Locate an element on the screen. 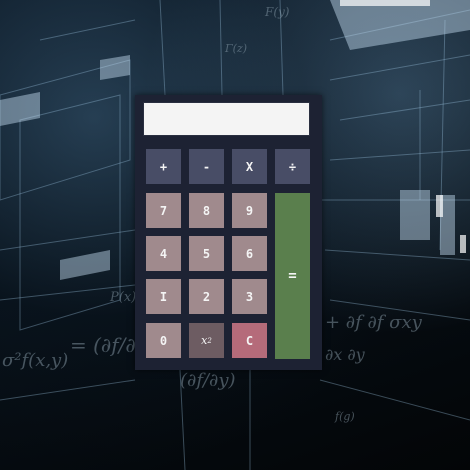 The image size is (470, 470). clear-button: C is located at coordinates (249, 340).